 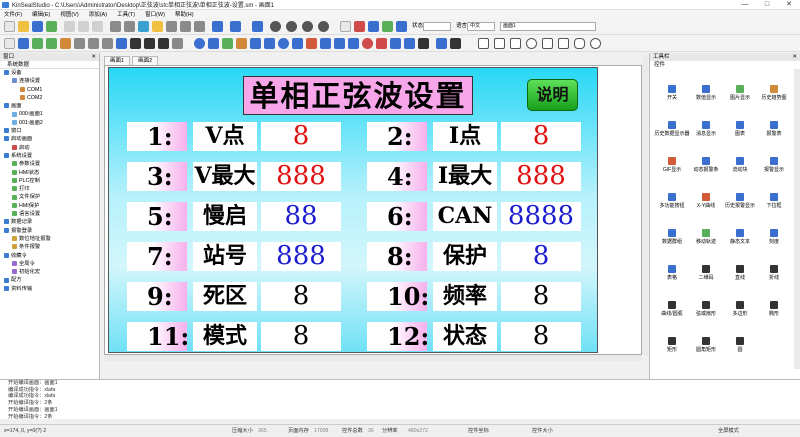 What do you see at coordinates (83, 26) in the screenshot?
I see `copy-icon` at bounding box center [83, 26].